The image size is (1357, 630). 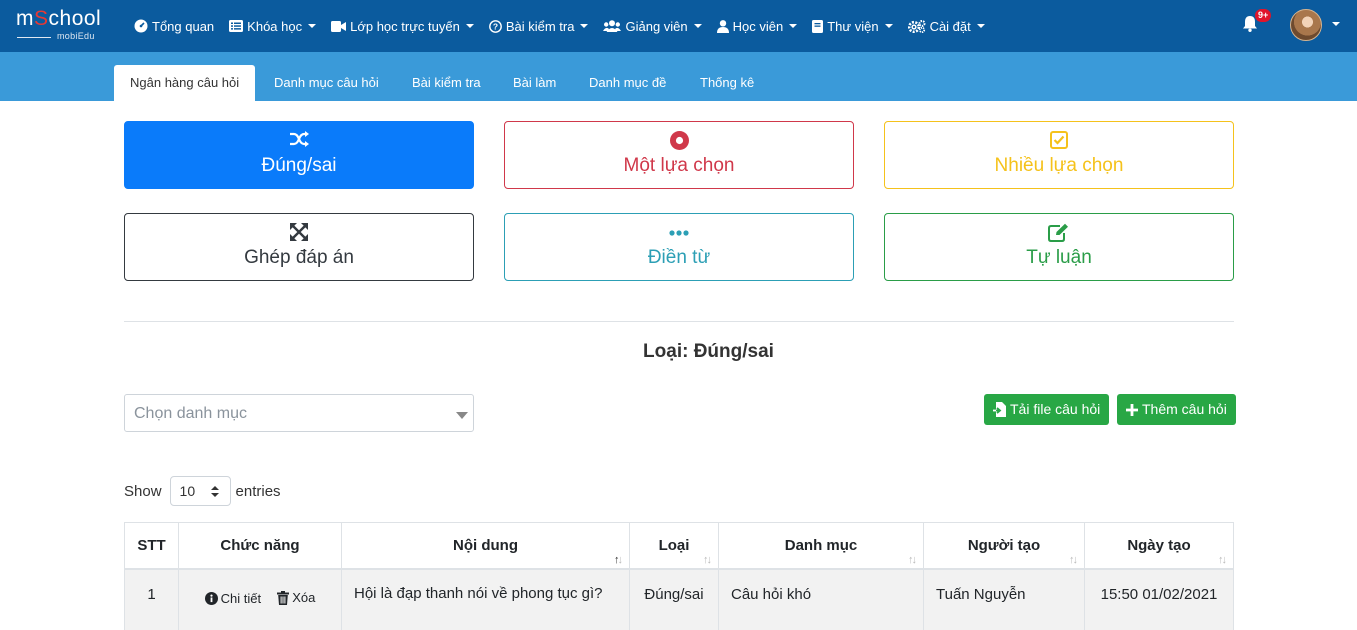 I want to click on nav-item-hoc-vien: Học viên, so click(x=757, y=26).